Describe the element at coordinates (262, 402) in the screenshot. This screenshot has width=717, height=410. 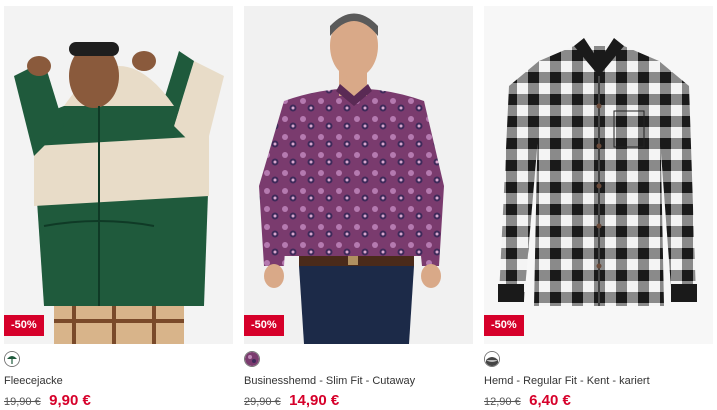
I see `old-price: 29,90 €` at that location.